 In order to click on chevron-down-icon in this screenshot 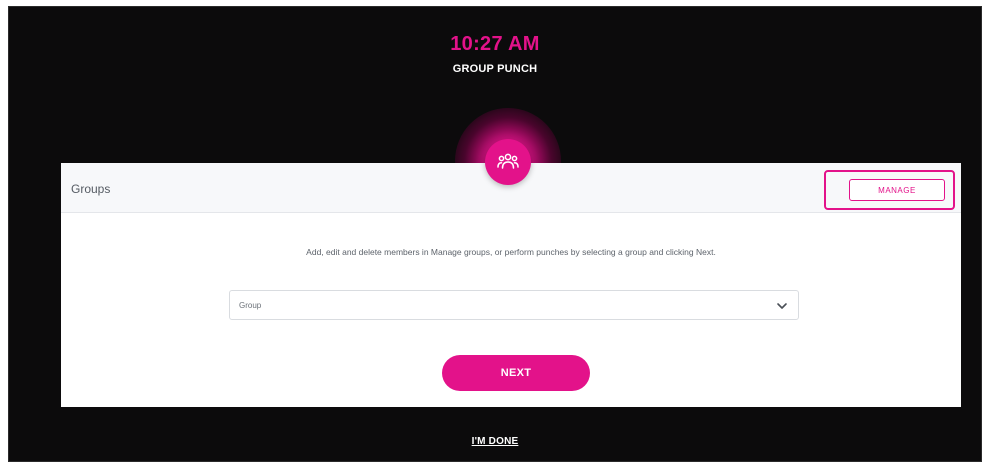, I will do `click(782, 306)`.